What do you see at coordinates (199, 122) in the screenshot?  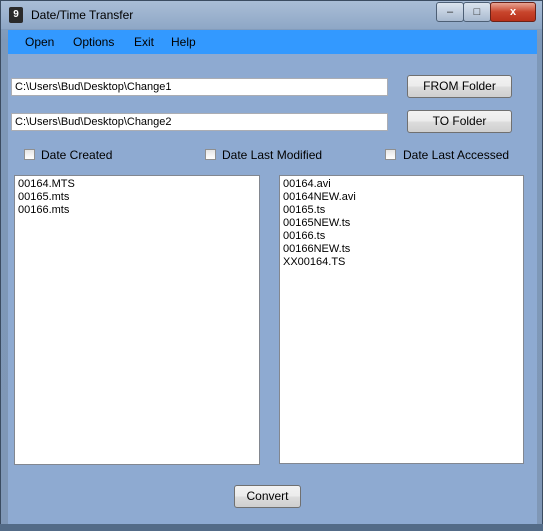 I see `to-path-input: C:\Users\Bud\Desktop\Change2` at bounding box center [199, 122].